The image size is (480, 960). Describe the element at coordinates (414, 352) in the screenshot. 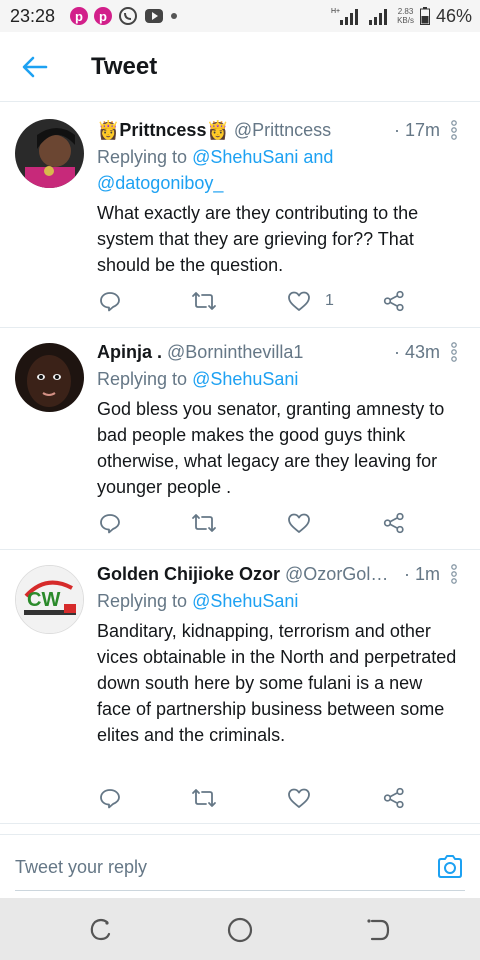

I see `tweet-time: · 43m` at that location.